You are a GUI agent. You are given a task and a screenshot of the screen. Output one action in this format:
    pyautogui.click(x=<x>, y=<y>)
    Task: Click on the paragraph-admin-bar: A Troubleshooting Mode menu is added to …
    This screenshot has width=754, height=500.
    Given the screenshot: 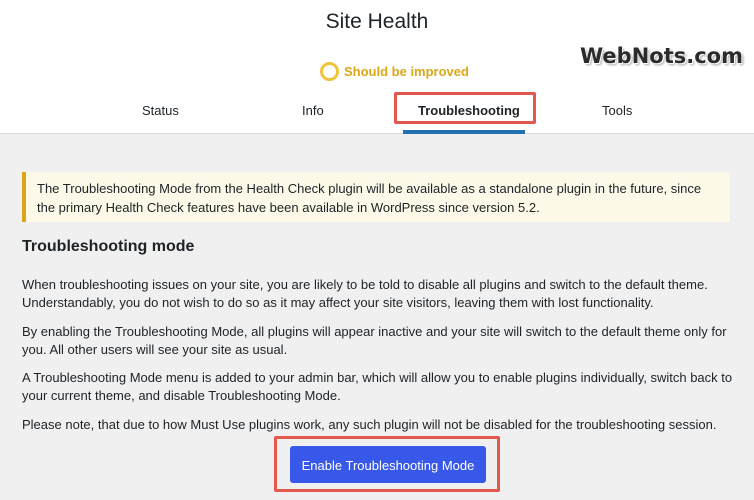 What is the action you would take?
    pyautogui.click(x=377, y=386)
    